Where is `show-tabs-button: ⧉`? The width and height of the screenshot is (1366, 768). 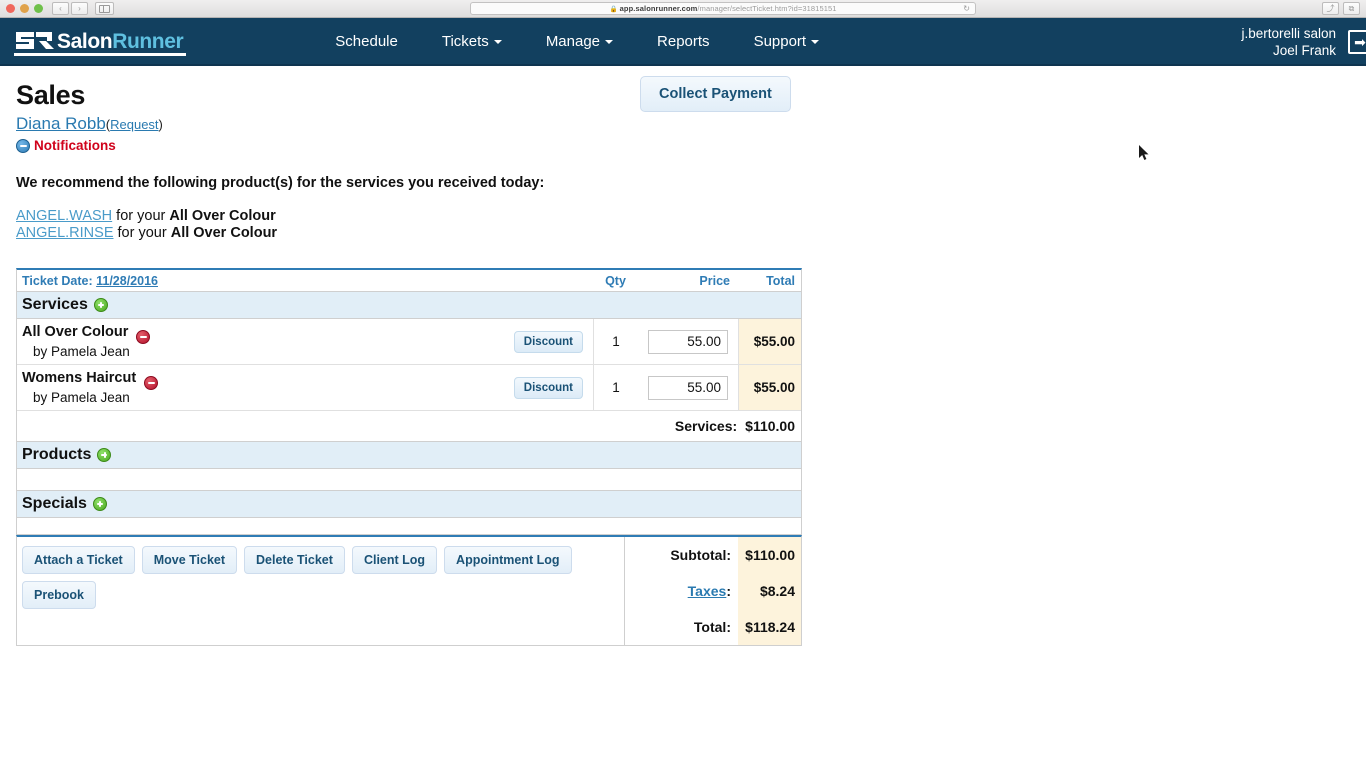
show-tabs-button: ⧉ is located at coordinates (1351, 8).